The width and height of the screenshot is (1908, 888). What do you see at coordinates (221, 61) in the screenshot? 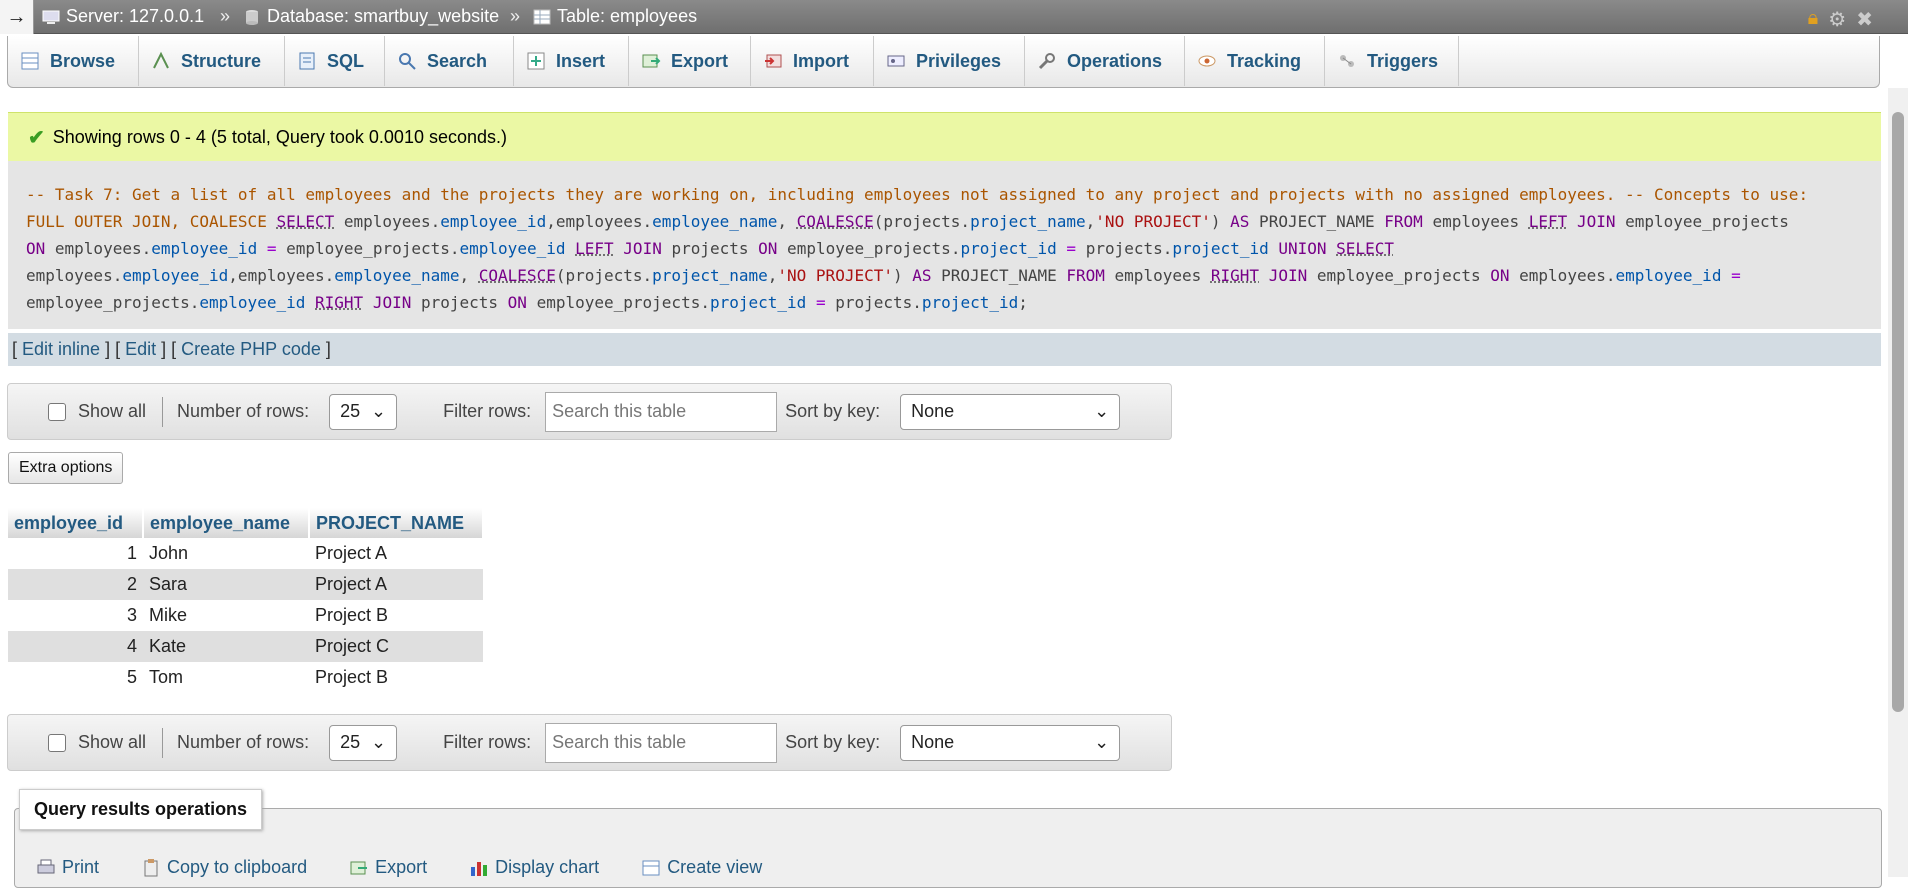
I see `tab-label: Structure` at bounding box center [221, 61].